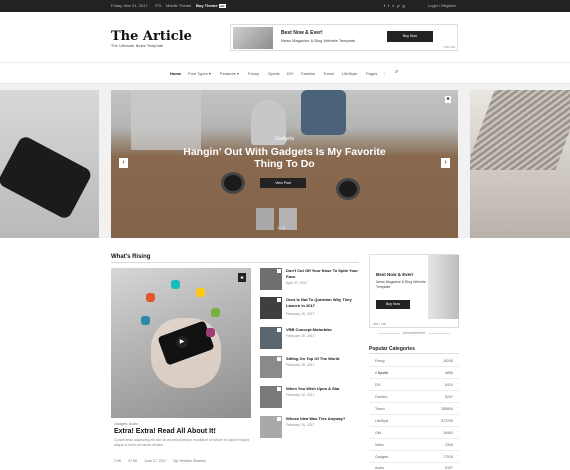 This screenshot has height=470, width=570. I want to click on login-link: Login / Register, so click(442, 5).